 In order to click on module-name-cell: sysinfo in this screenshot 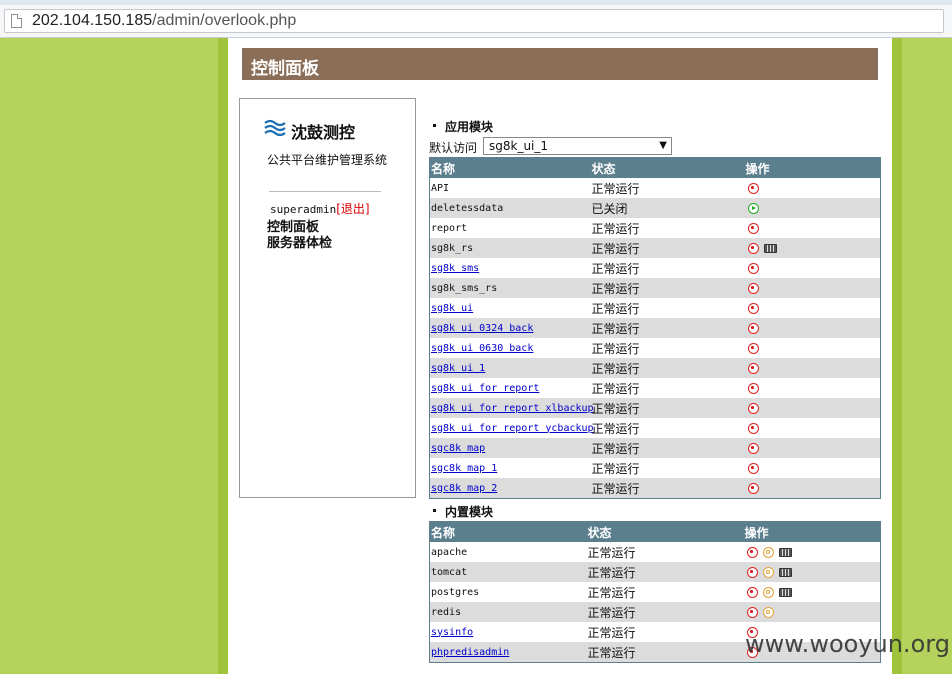, I will do `click(508, 632)`.